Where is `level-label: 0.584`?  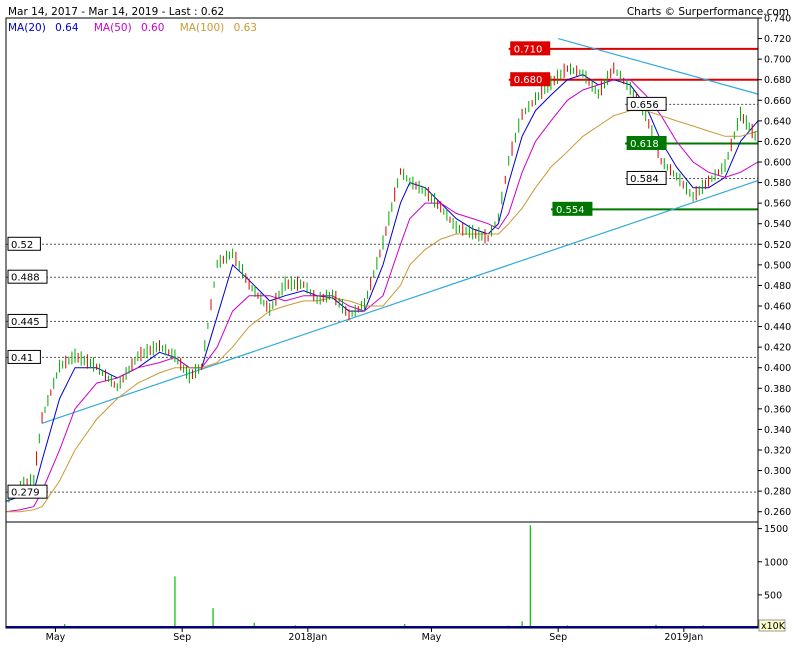
level-label: 0.584 is located at coordinates (644, 179).